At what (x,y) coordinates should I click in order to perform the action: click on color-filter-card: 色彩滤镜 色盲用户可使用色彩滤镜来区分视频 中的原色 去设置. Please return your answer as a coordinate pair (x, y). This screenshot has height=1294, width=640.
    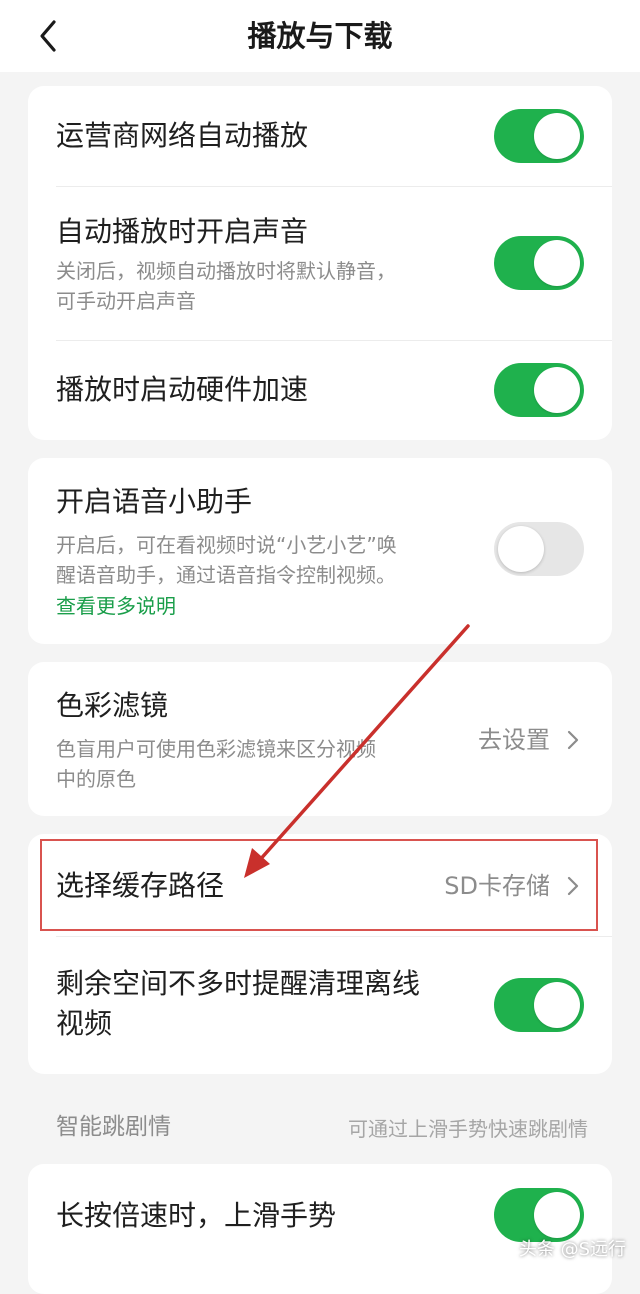
    Looking at the image, I should click on (320, 739).